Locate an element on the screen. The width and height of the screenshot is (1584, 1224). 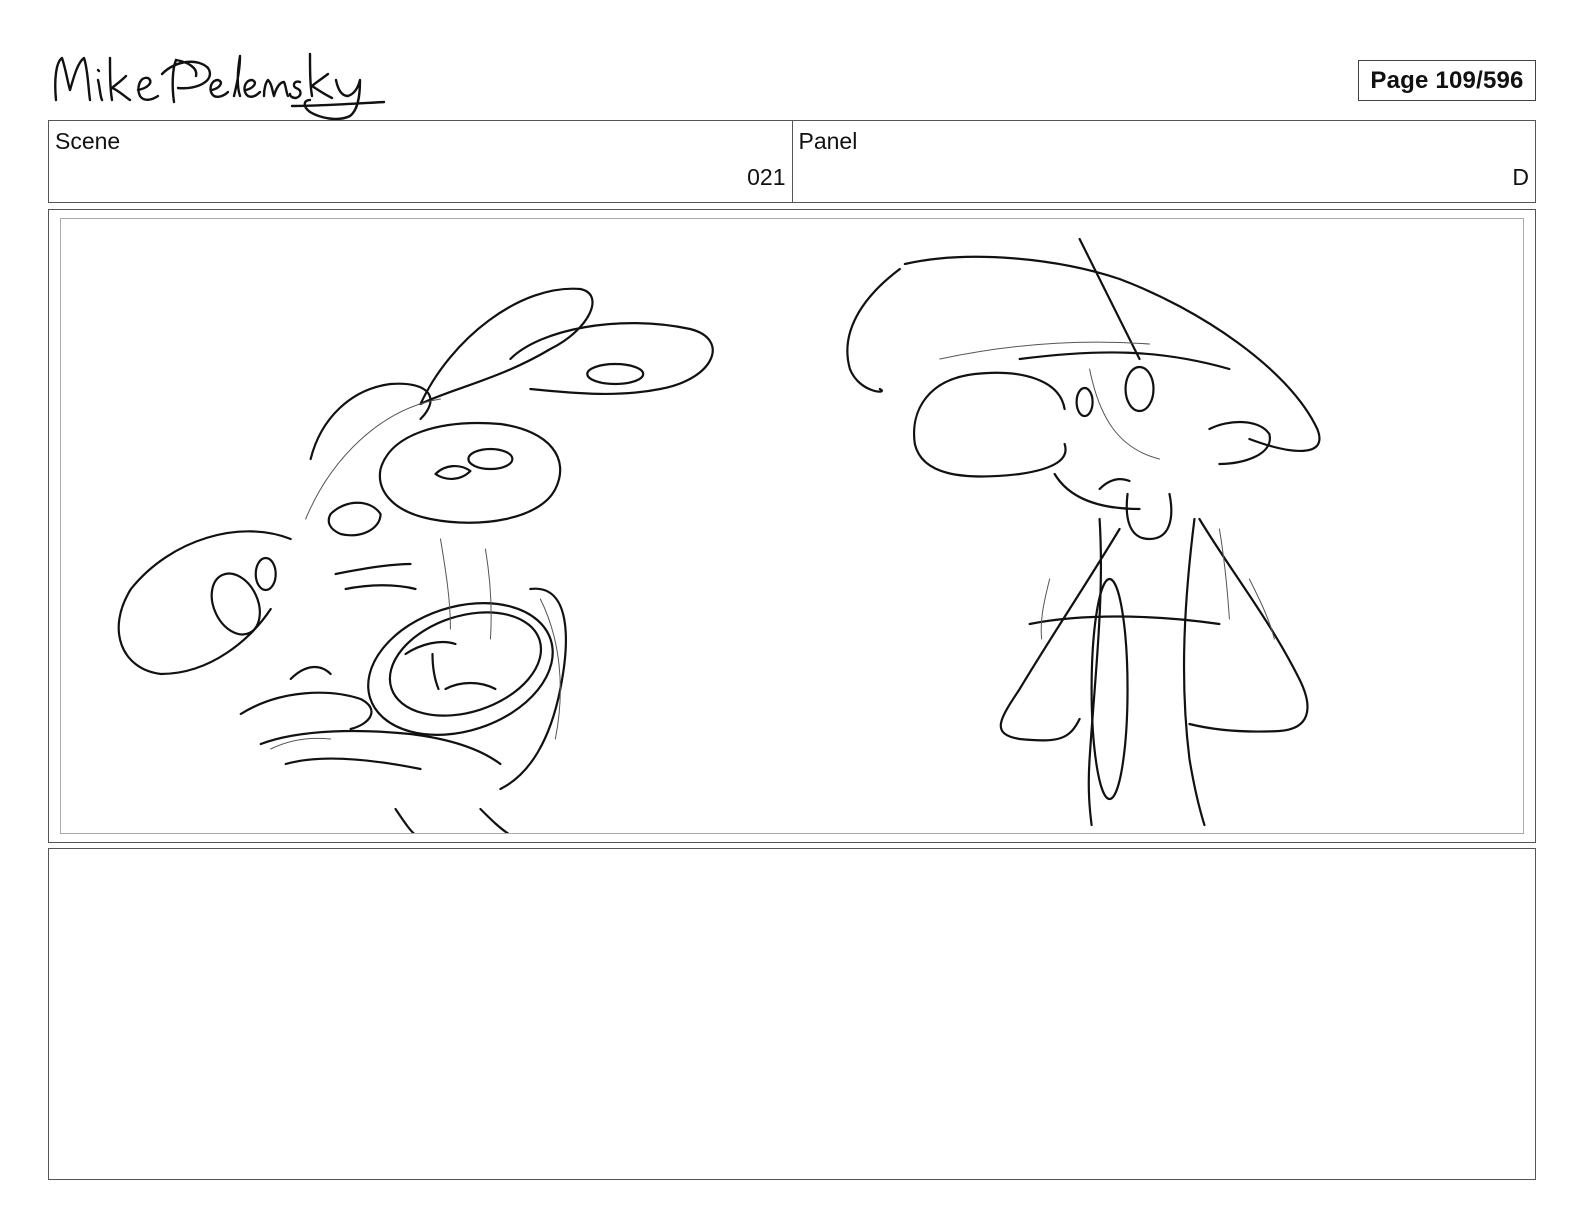
scene-number: 021 is located at coordinates (766, 177).